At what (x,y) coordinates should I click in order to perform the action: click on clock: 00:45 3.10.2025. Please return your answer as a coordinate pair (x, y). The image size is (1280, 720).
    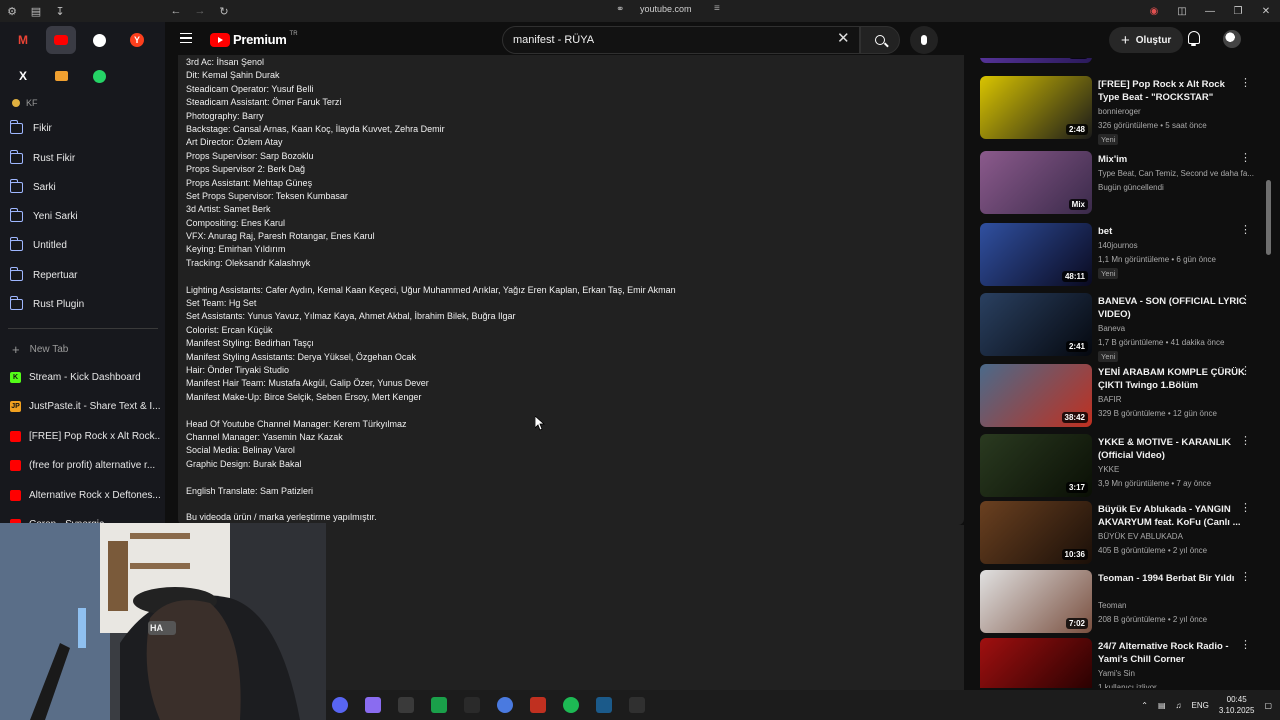
    Looking at the image, I should click on (1237, 705).